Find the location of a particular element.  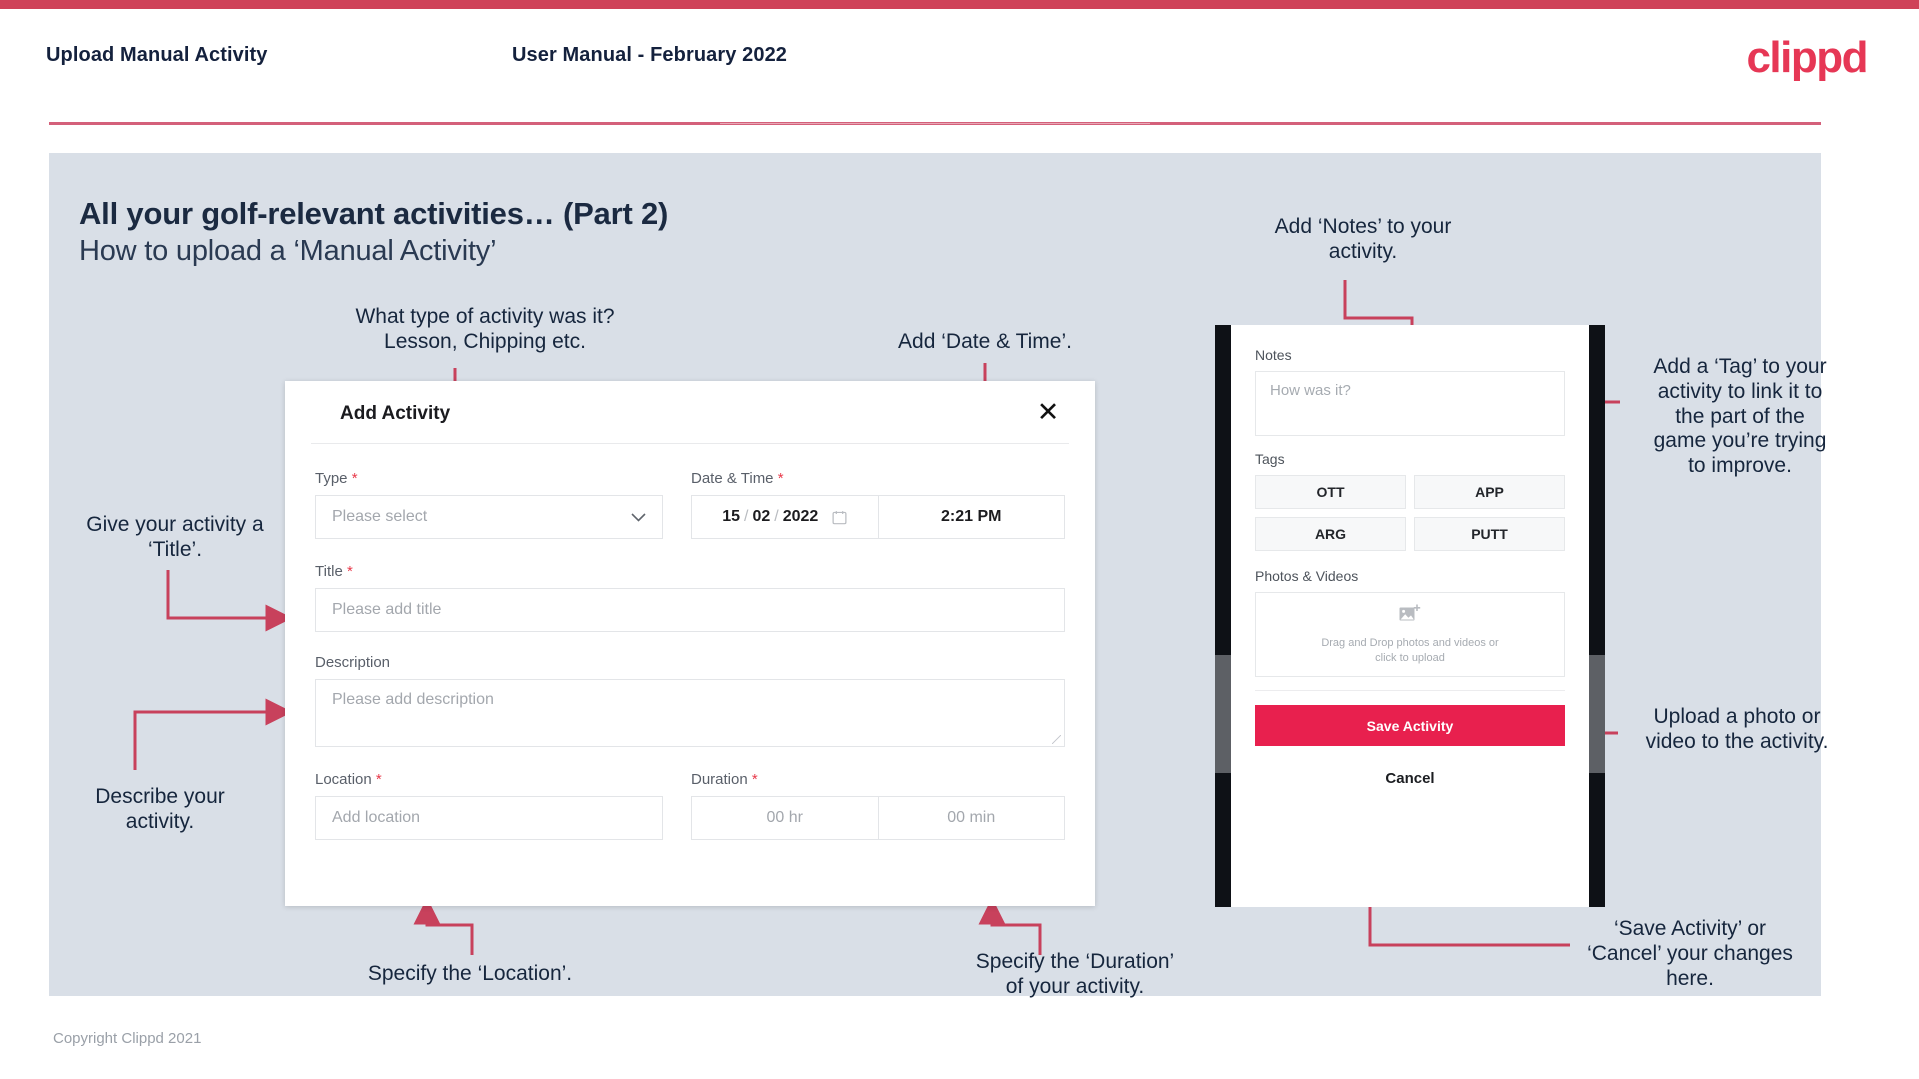

form-row-description: Description Please add description is located at coordinates (690, 689).